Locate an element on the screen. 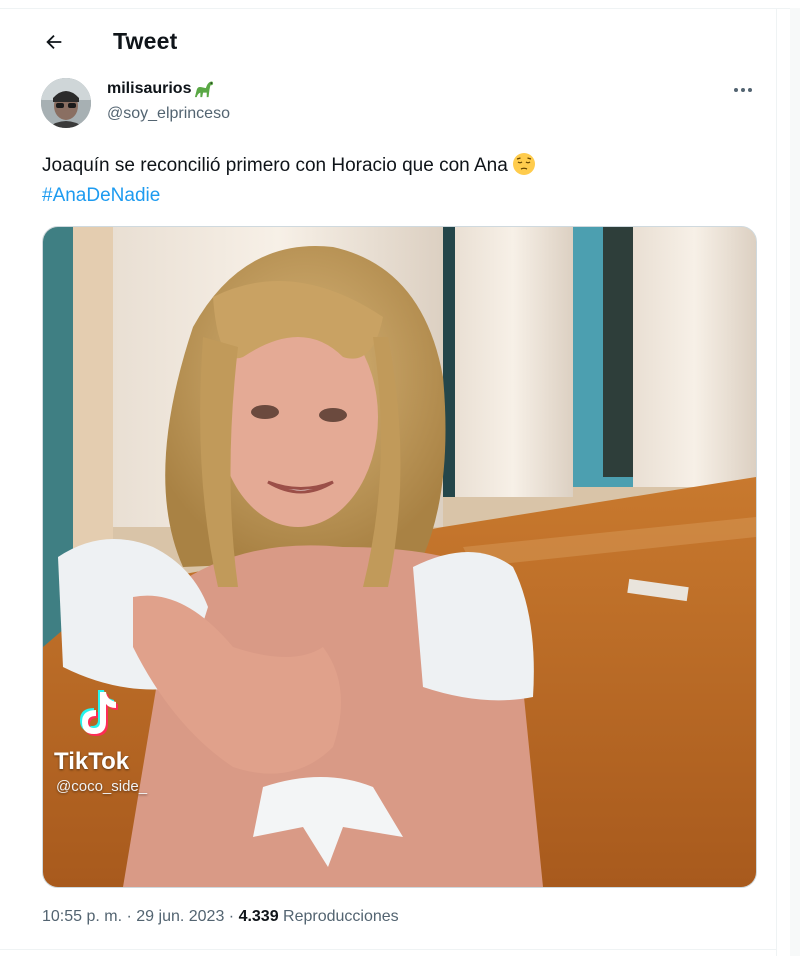 The width and height of the screenshot is (800, 956). back-button is located at coordinates (54, 42).